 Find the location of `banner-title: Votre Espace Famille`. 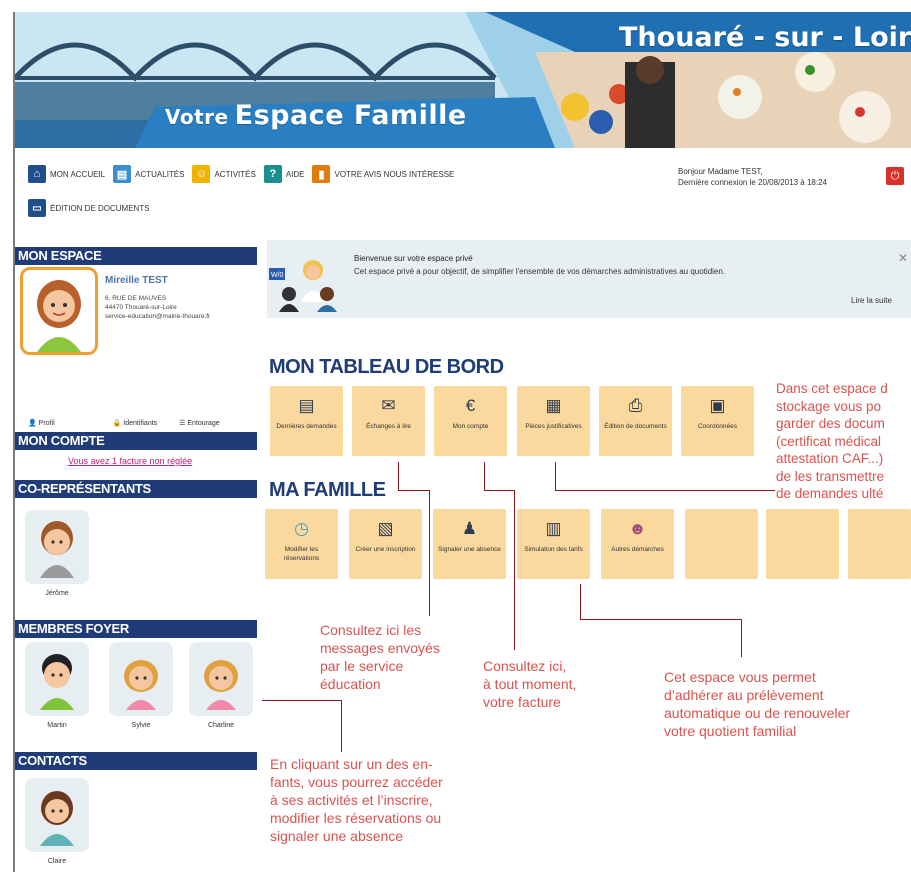

banner-title: Votre Espace Famille is located at coordinates (316, 115).